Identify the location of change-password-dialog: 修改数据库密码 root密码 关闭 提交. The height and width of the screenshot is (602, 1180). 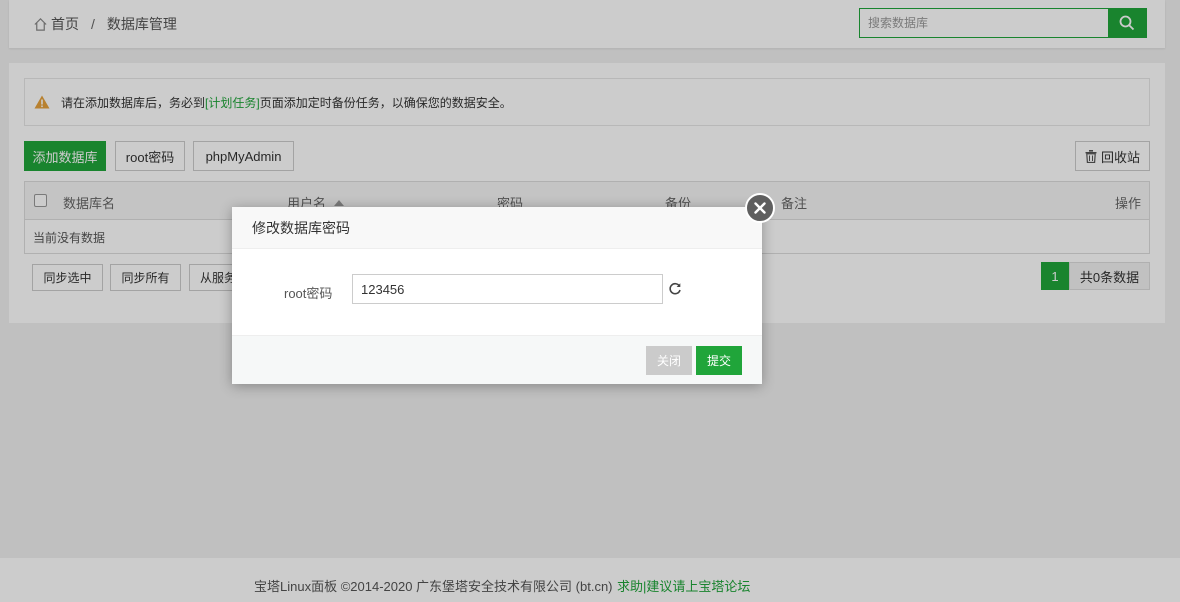
(503, 288).